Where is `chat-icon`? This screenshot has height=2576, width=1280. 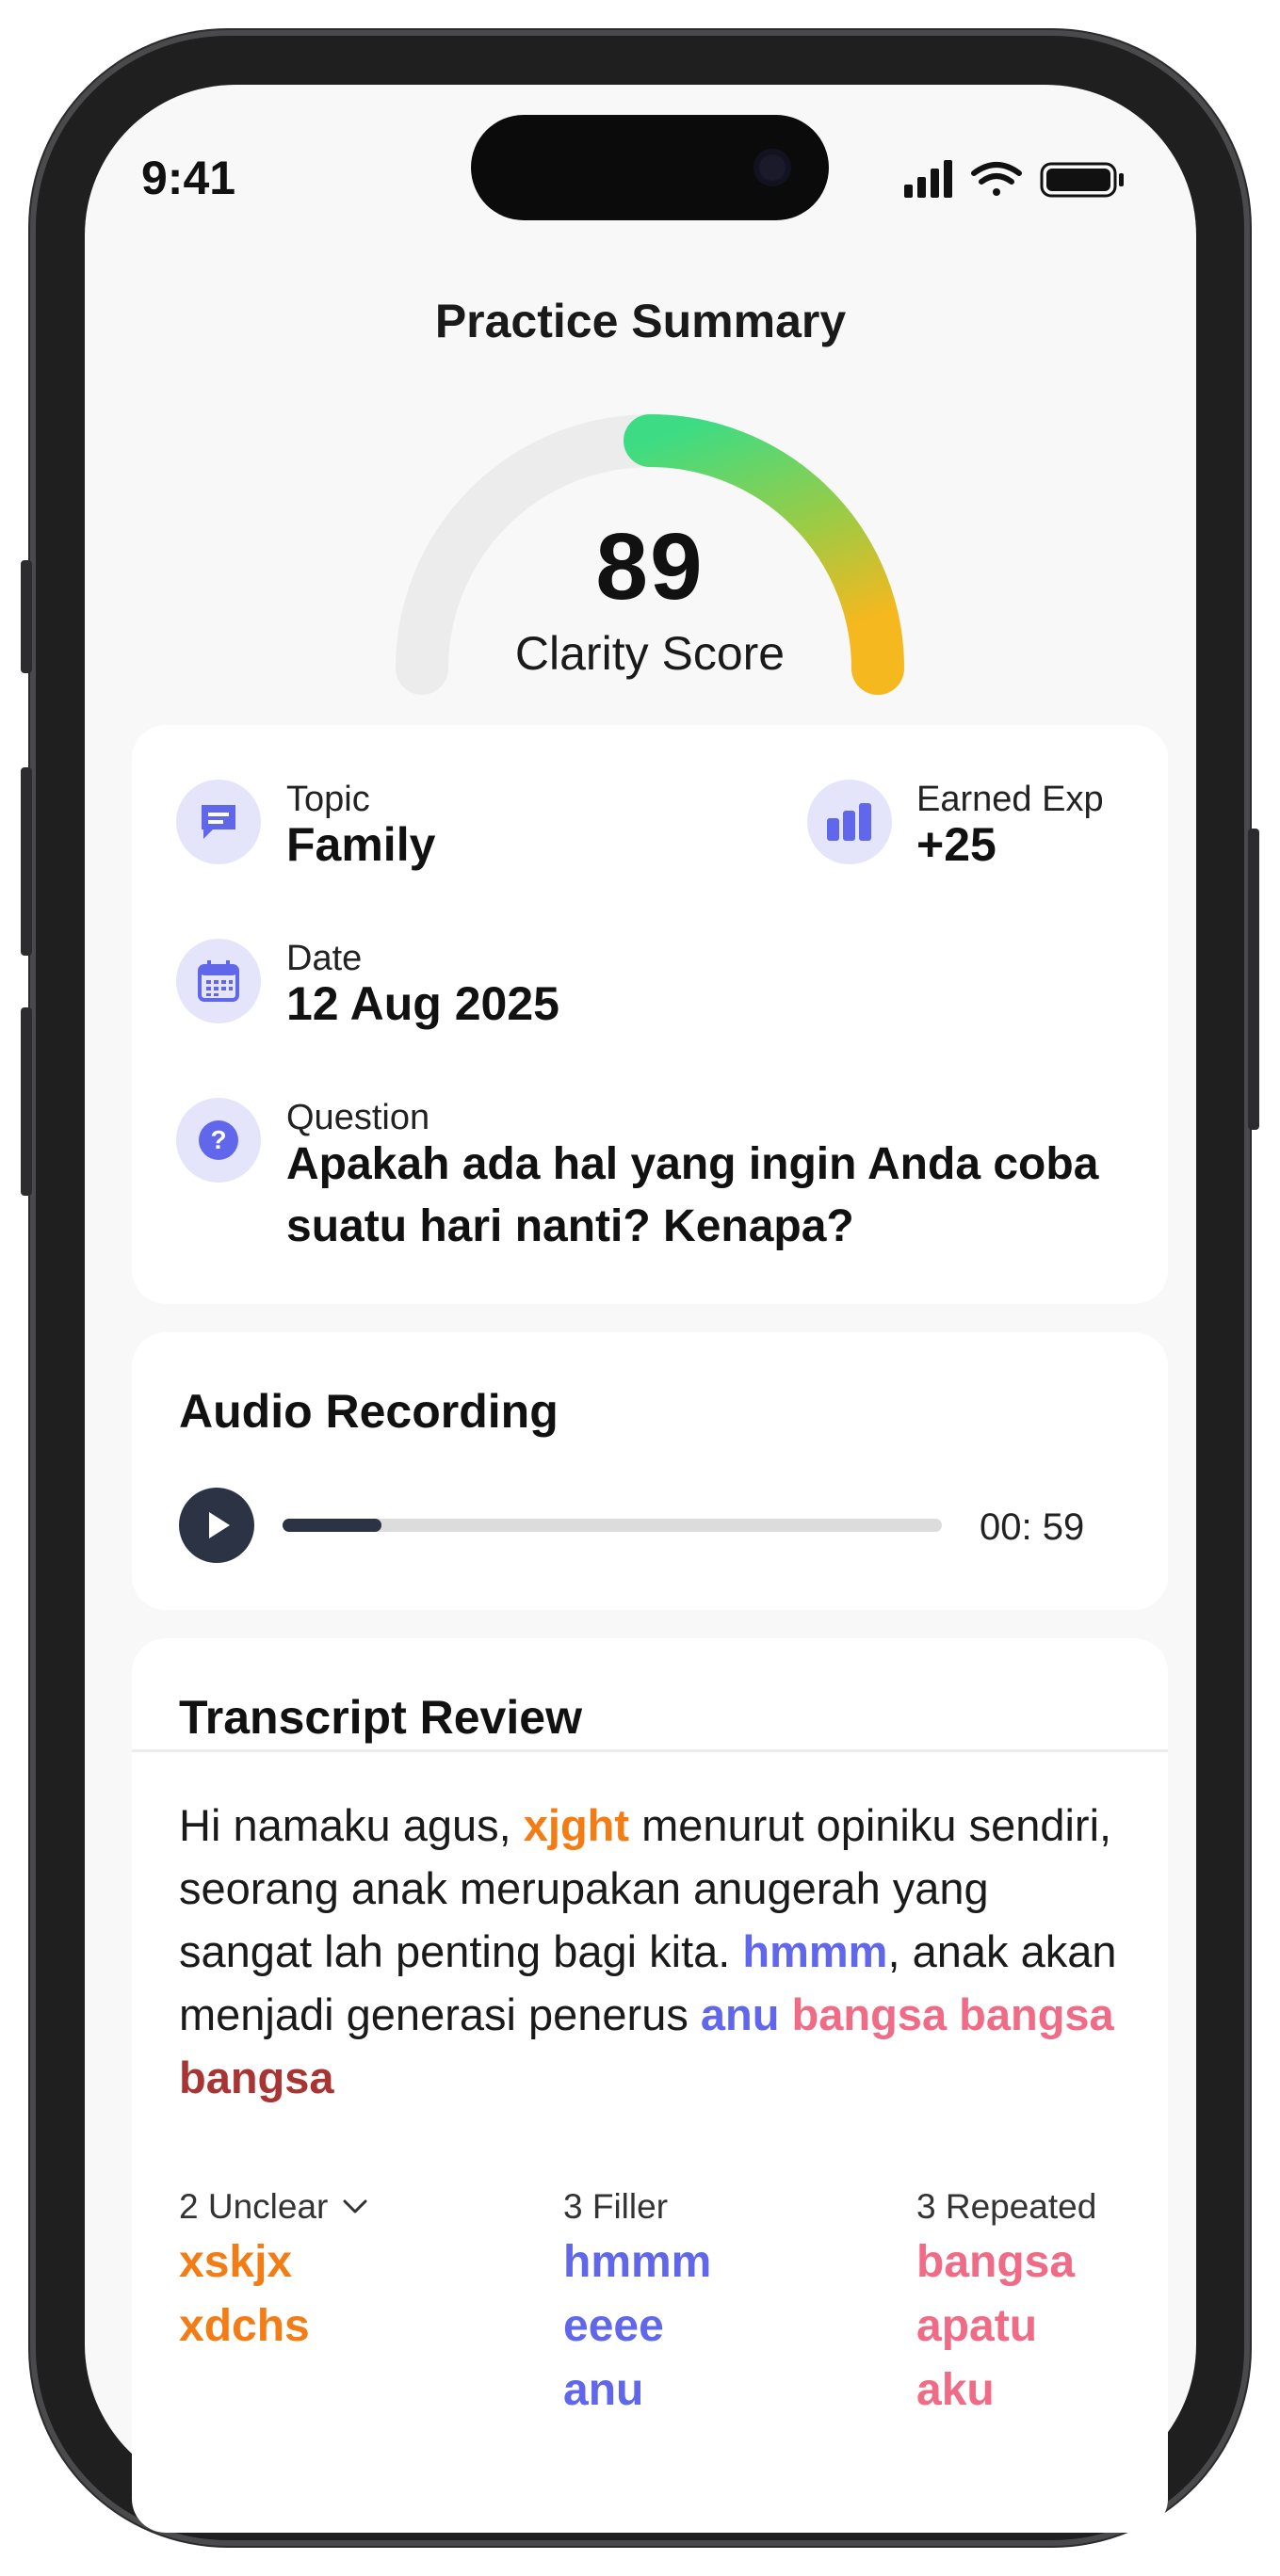
chat-icon is located at coordinates (218, 822).